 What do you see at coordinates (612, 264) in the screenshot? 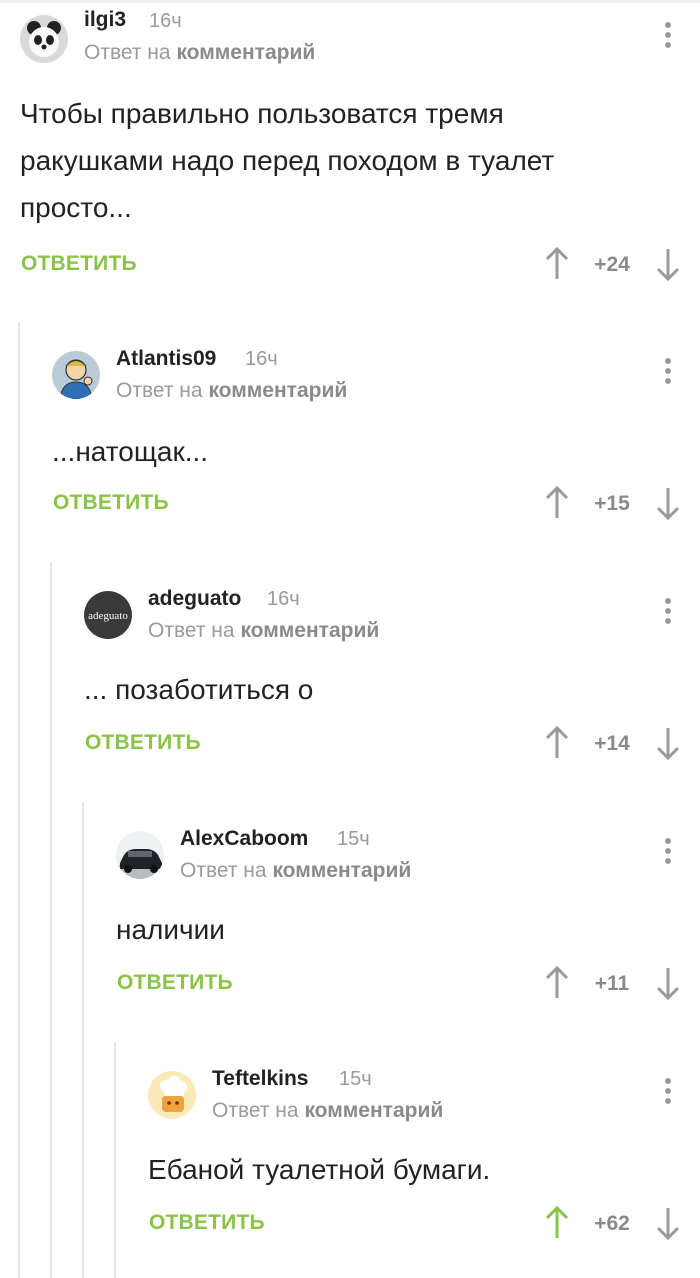
I see `rating: +24` at bounding box center [612, 264].